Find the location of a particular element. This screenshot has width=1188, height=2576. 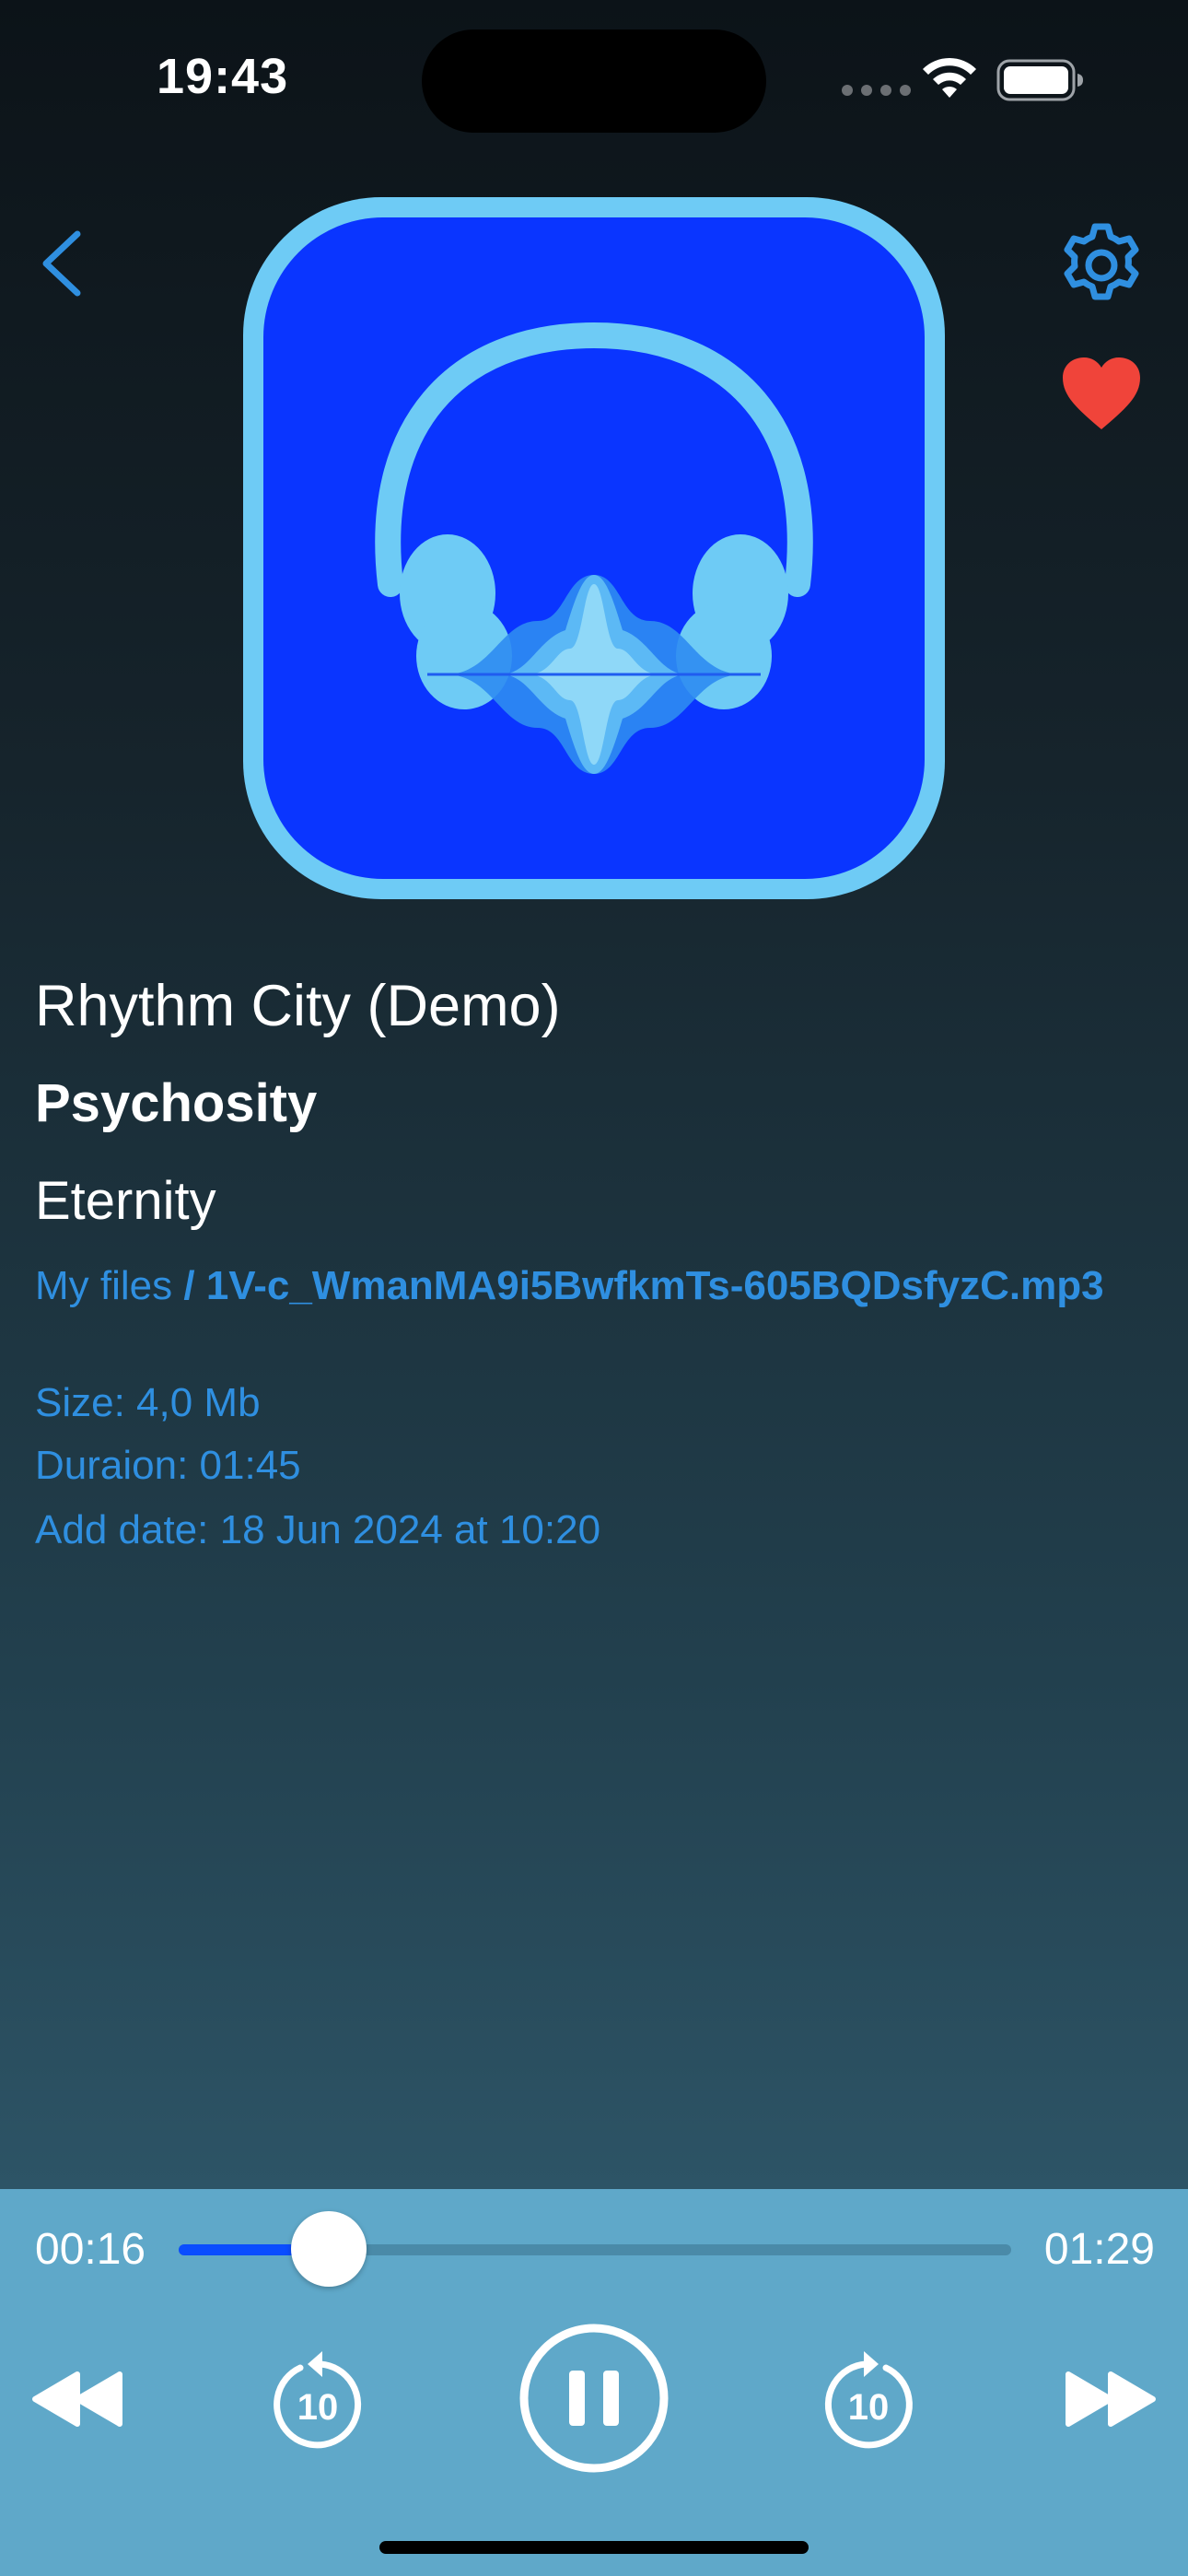

skip-back-10-icon: 10 is located at coordinates (318, 2400).